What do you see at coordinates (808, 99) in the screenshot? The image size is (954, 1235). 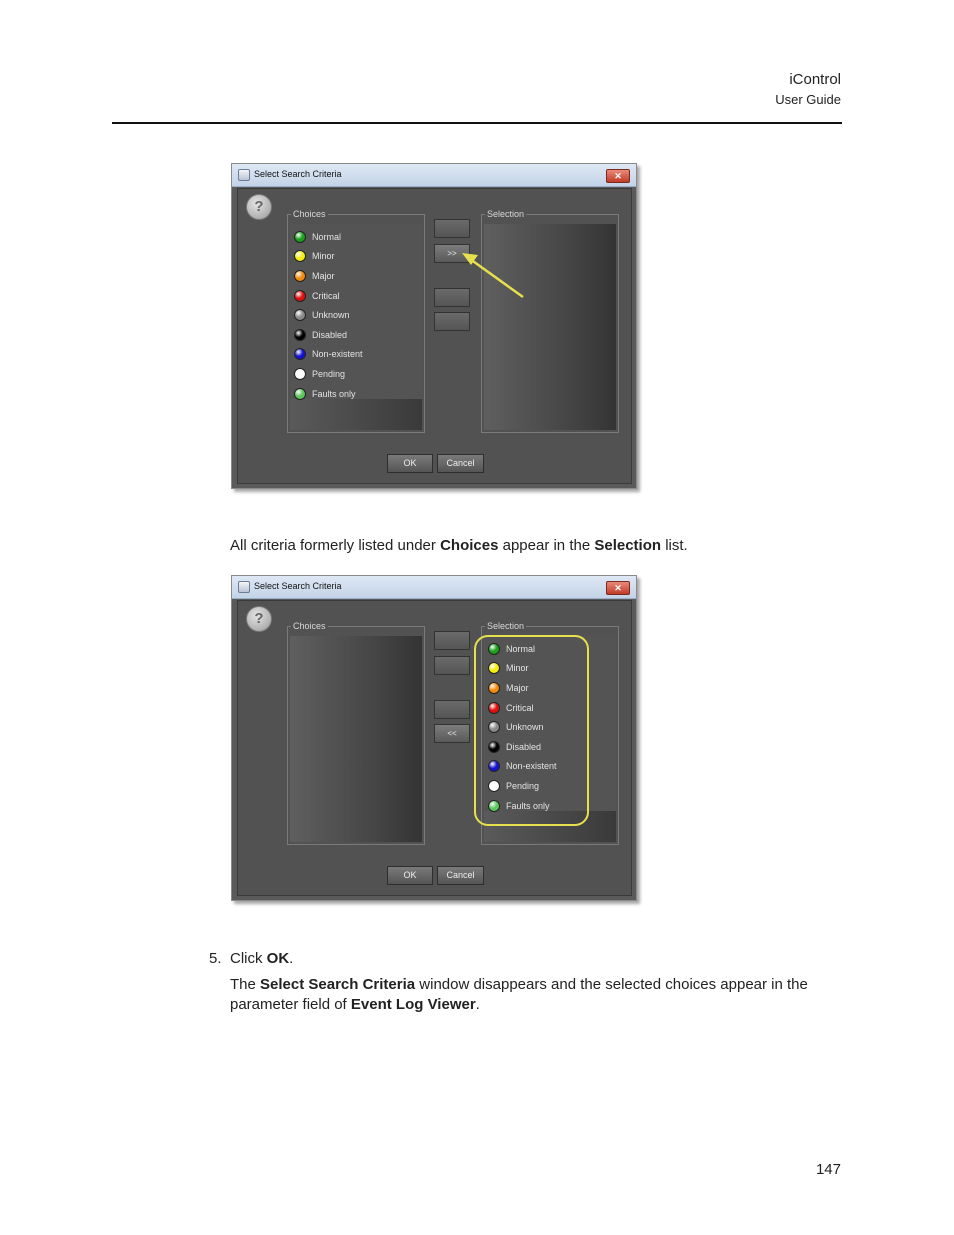 I see `header-subtitle: User Guide` at bounding box center [808, 99].